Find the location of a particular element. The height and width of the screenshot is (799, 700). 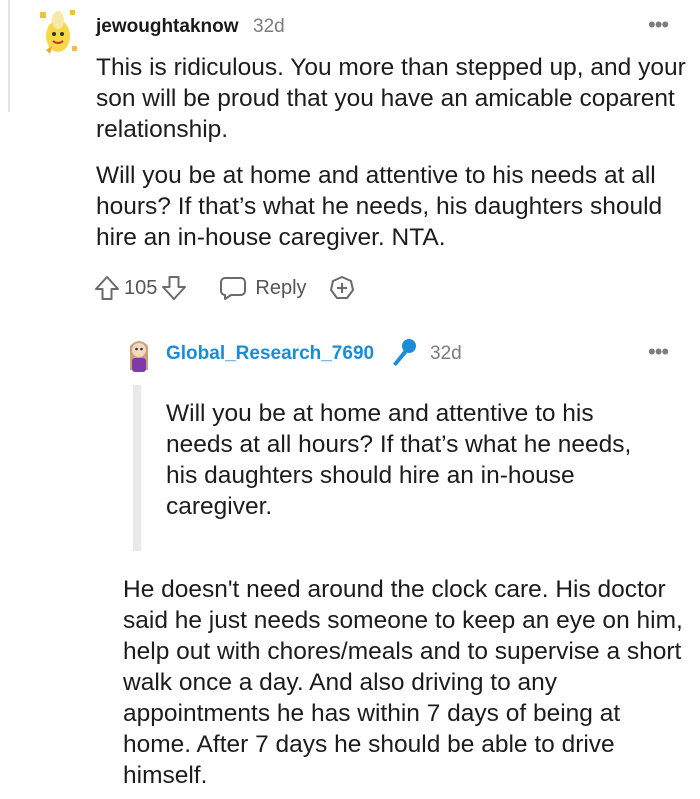

more-options-icon: ••• is located at coordinates (658, 25).